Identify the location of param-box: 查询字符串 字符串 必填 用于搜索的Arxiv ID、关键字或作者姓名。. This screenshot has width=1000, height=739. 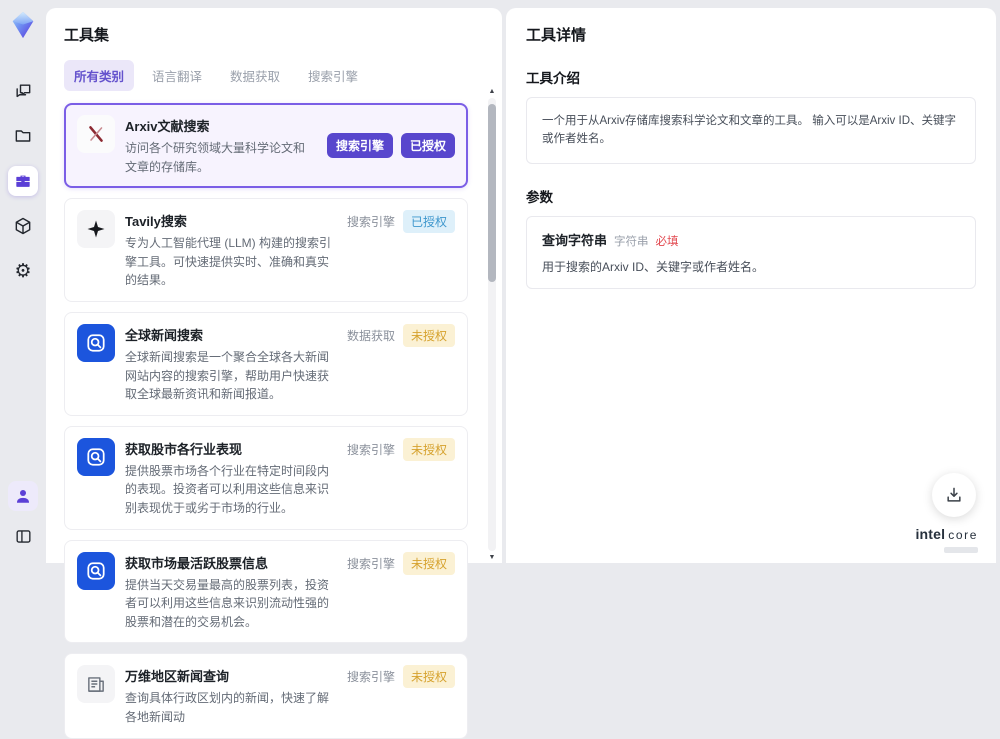
(751, 252).